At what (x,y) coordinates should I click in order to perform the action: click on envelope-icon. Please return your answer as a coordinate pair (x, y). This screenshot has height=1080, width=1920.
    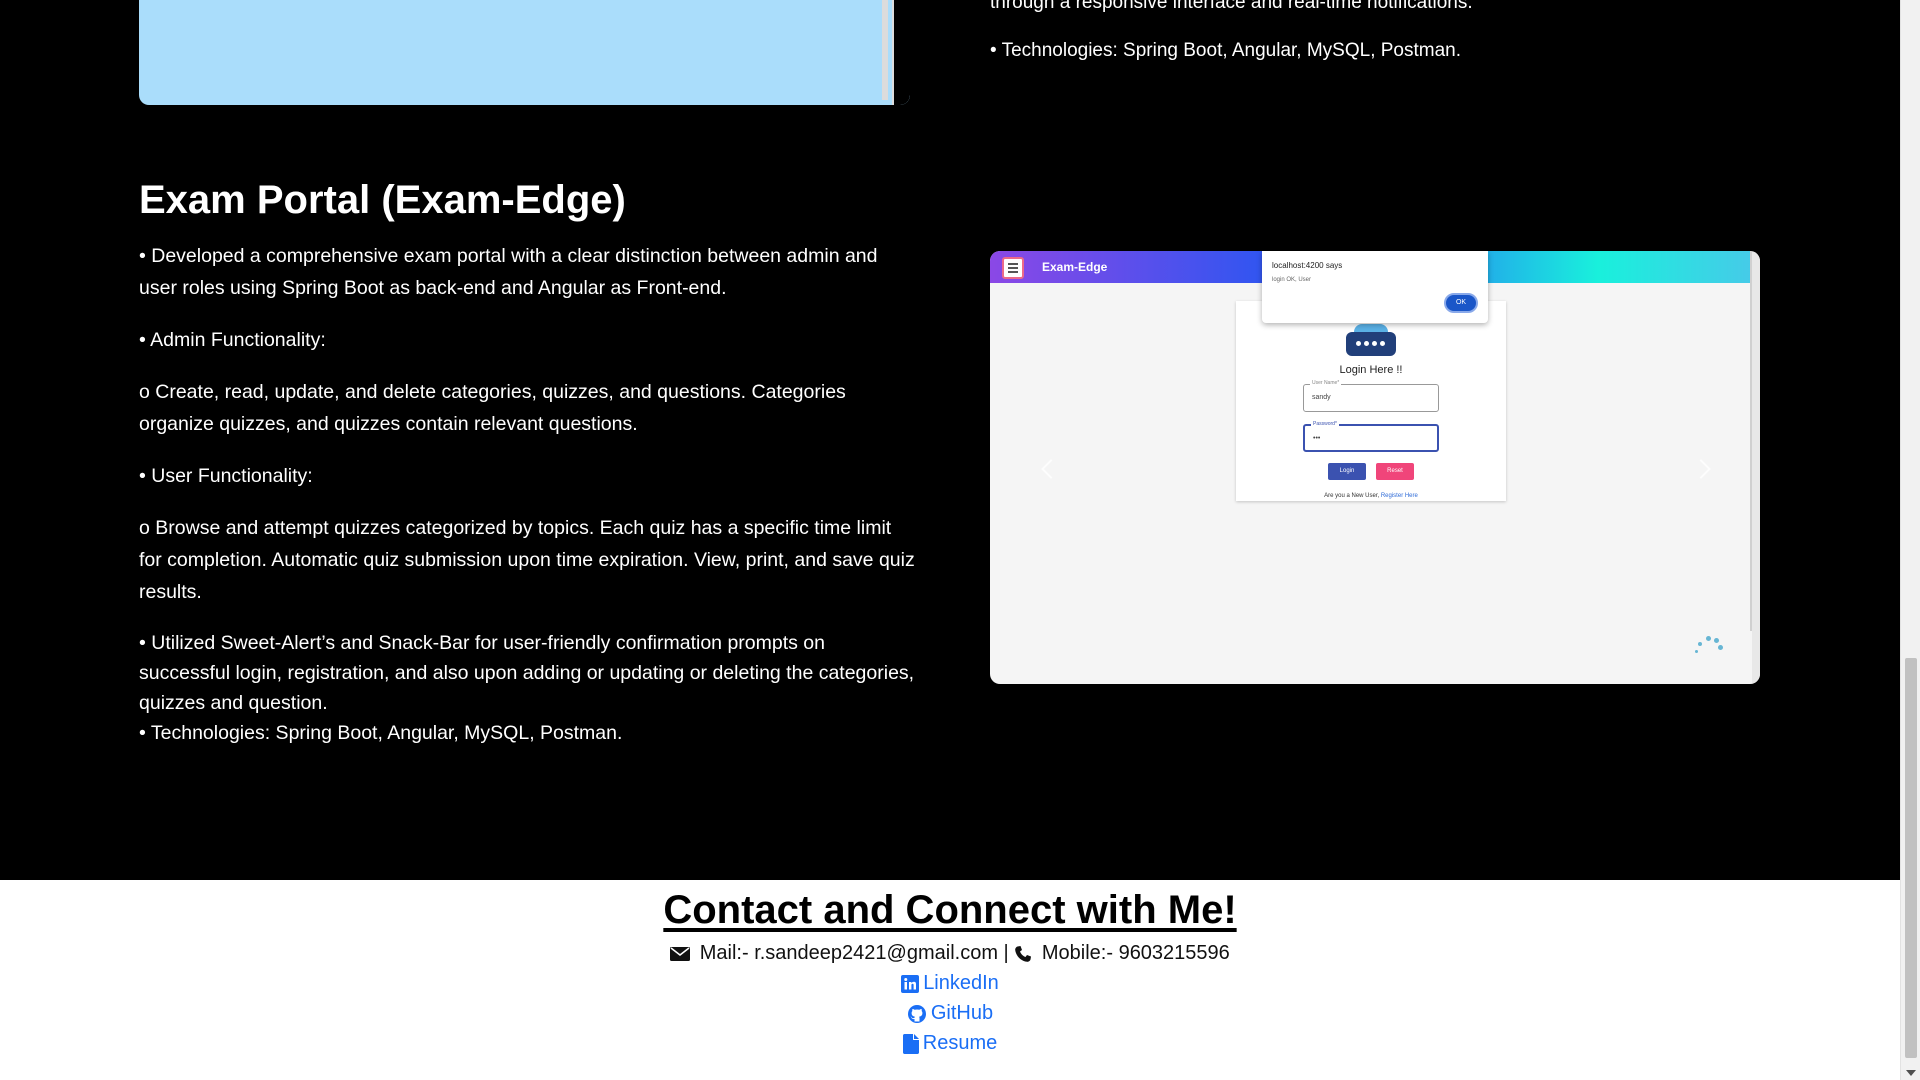
    Looking at the image, I should click on (680, 953).